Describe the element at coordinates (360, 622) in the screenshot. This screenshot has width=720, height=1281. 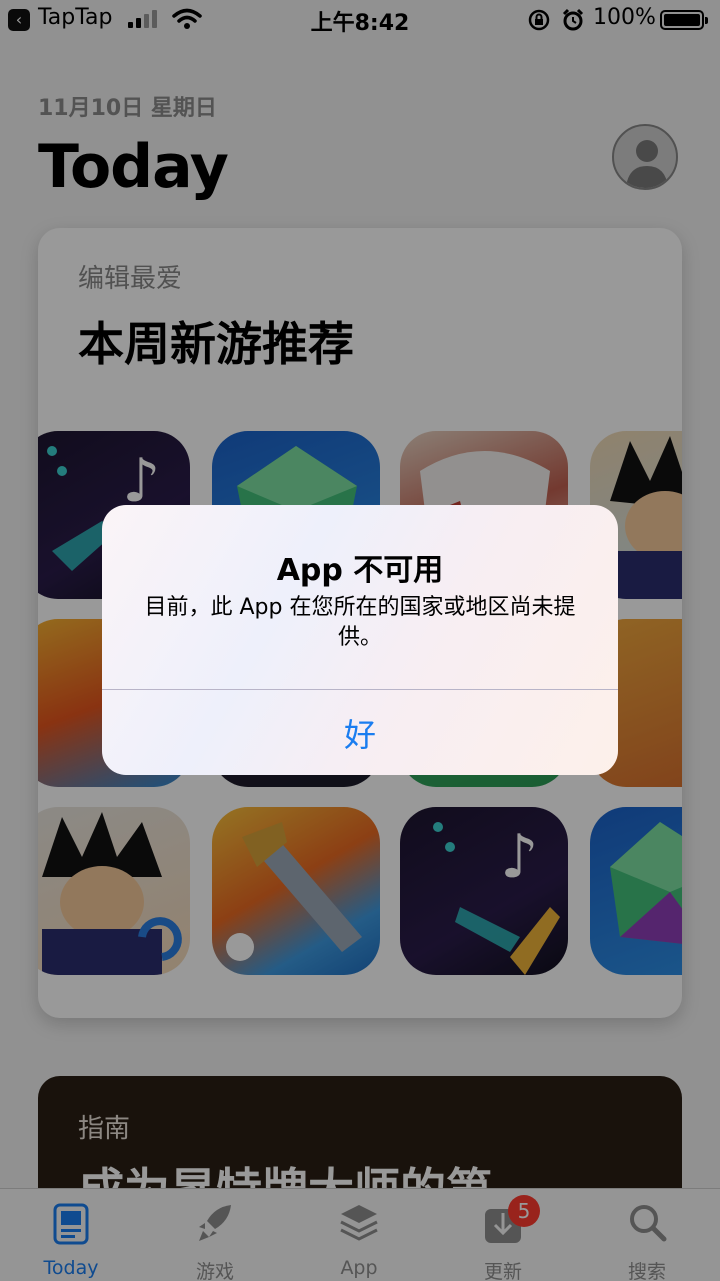
I see `alert-message: 目前，此 App 在您所在的国家或地区尚未提供。` at that location.